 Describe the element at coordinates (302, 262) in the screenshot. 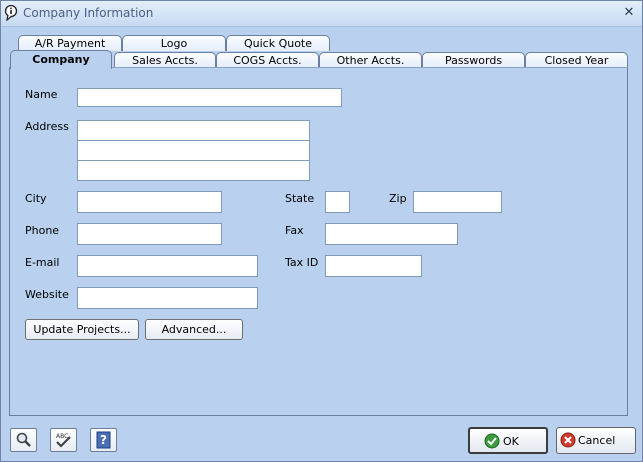

I see `taxid-label: Tax ID` at that location.